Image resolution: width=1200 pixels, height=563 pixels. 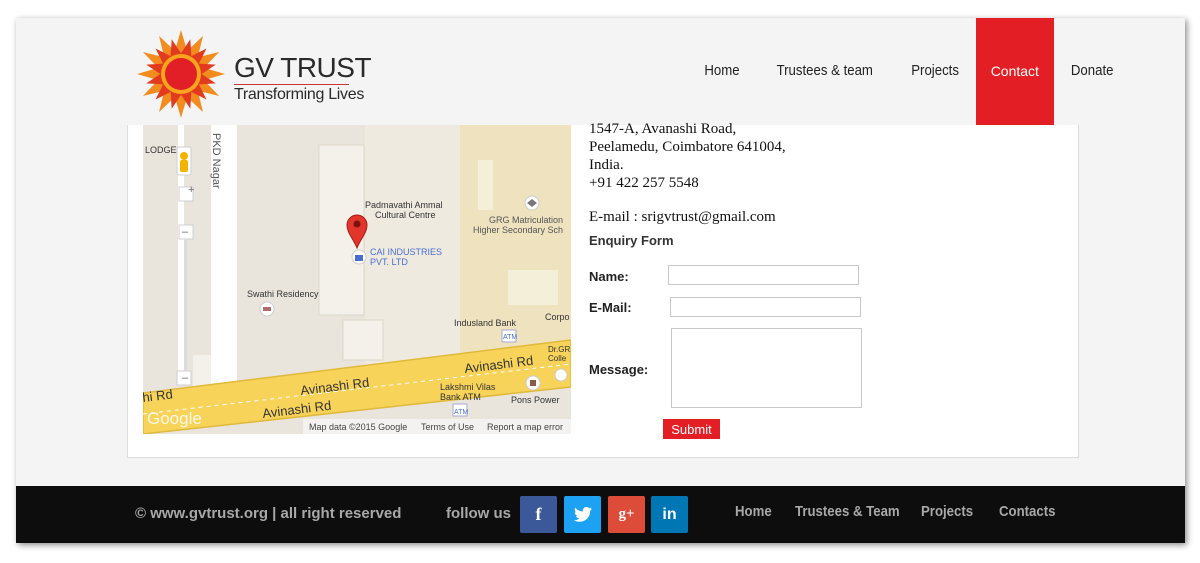 I want to click on map-label-lakshmi-1: Lakshmi Vilas, so click(x=468, y=387).